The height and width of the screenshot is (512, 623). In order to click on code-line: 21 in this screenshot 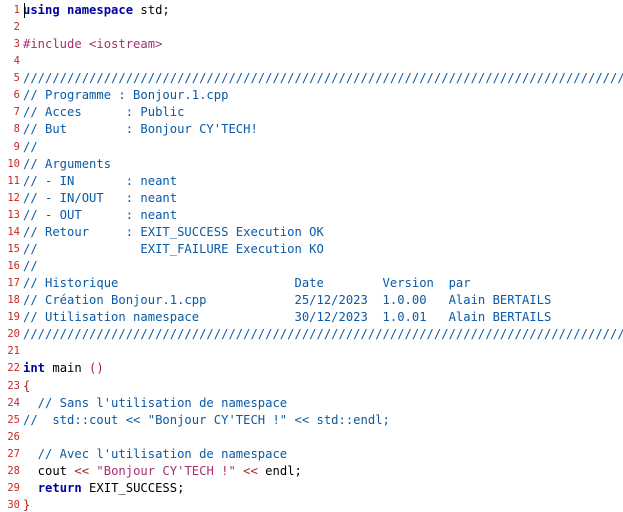, I will do `click(311, 351)`.